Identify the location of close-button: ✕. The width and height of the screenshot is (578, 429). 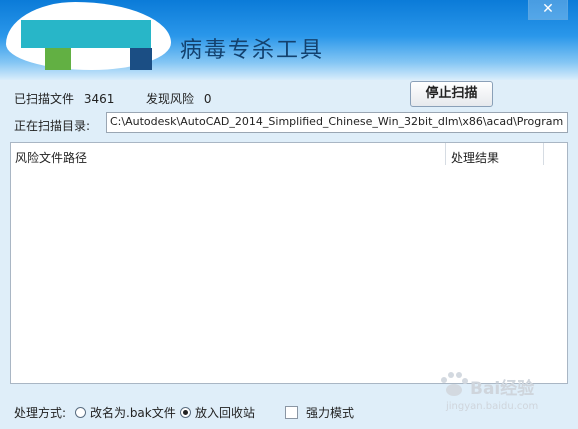
(548, 10).